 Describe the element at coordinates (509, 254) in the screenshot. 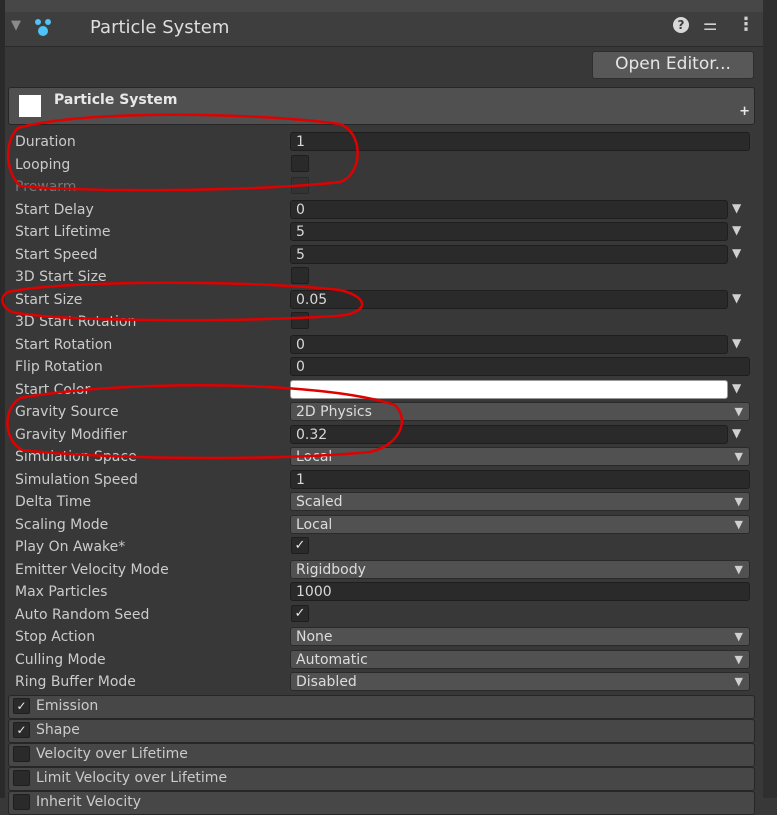

I see `start-speed-field: 5` at that location.